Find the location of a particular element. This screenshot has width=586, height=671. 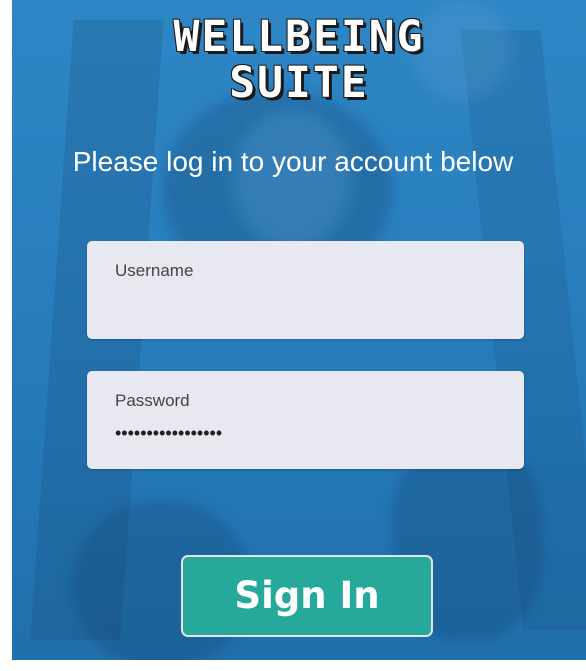

password-field: Password ••••••••••••••••• is located at coordinates (305, 420).